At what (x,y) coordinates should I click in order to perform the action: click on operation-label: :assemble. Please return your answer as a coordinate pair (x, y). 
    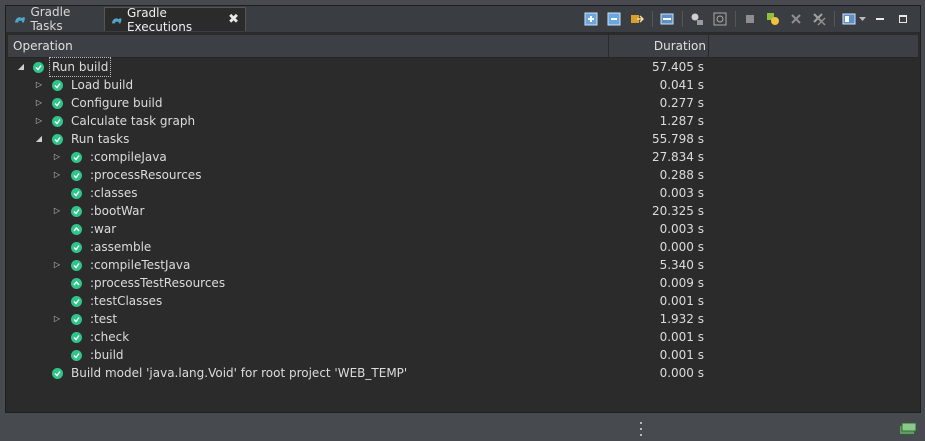
    Looking at the image, I should click on (121, 247).